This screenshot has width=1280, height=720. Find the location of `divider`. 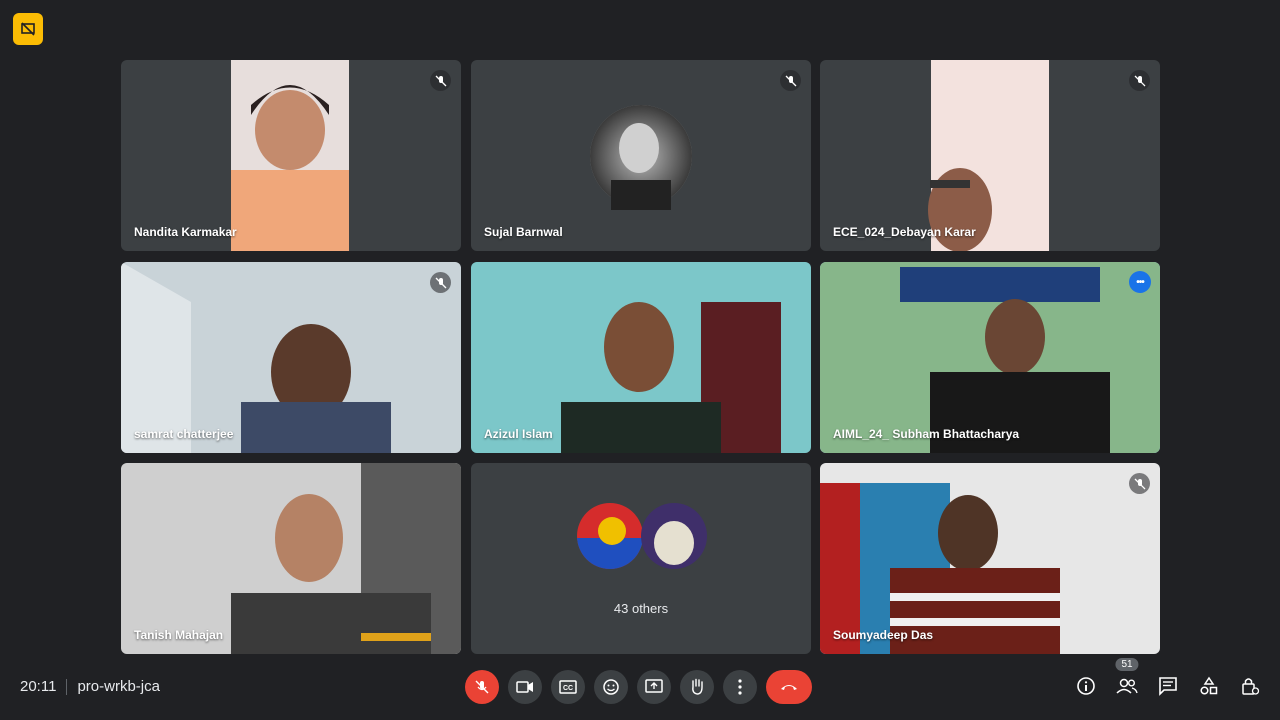

divider is located at coordinates (67, 686).